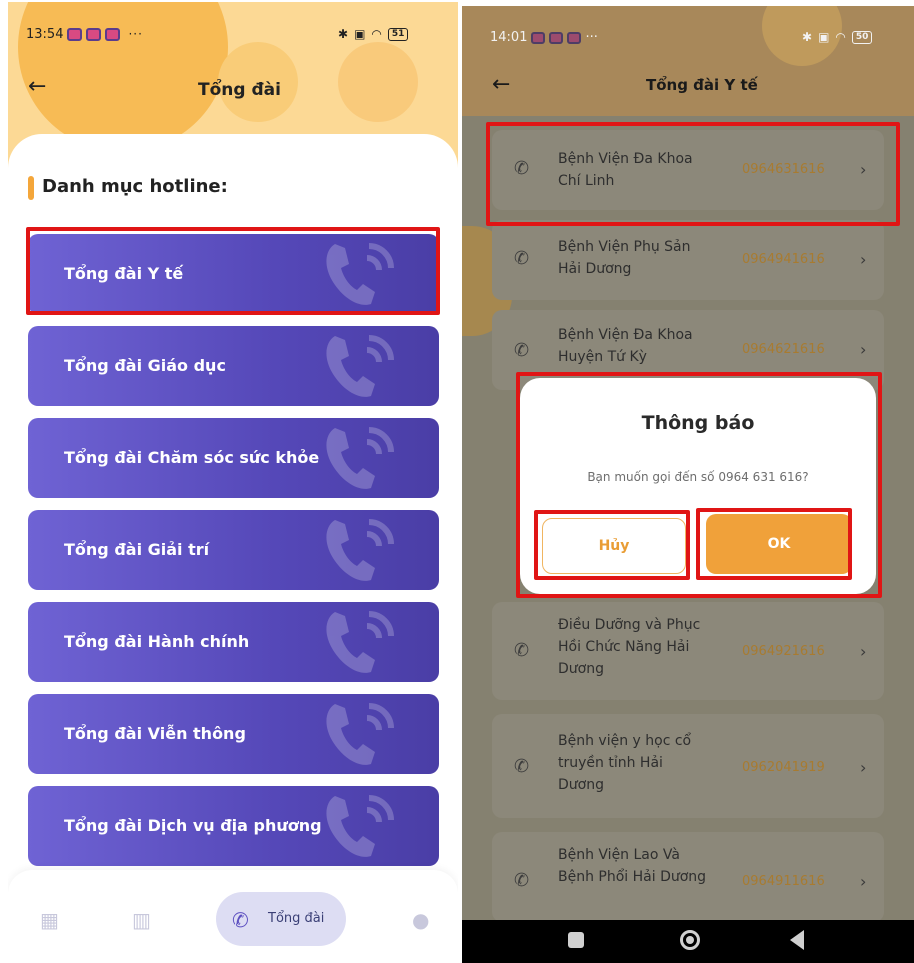 The width and height of the screenshot is (914, 963). What do you see at coordinates (783, 349) in the screenshot?
I see `hospital-phone: 0964621616` at bounding box center [783, 349].